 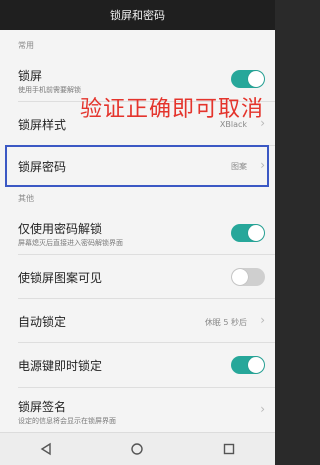 I want to click on page-title: 锁屏和密码, so click(x=137, y=15).